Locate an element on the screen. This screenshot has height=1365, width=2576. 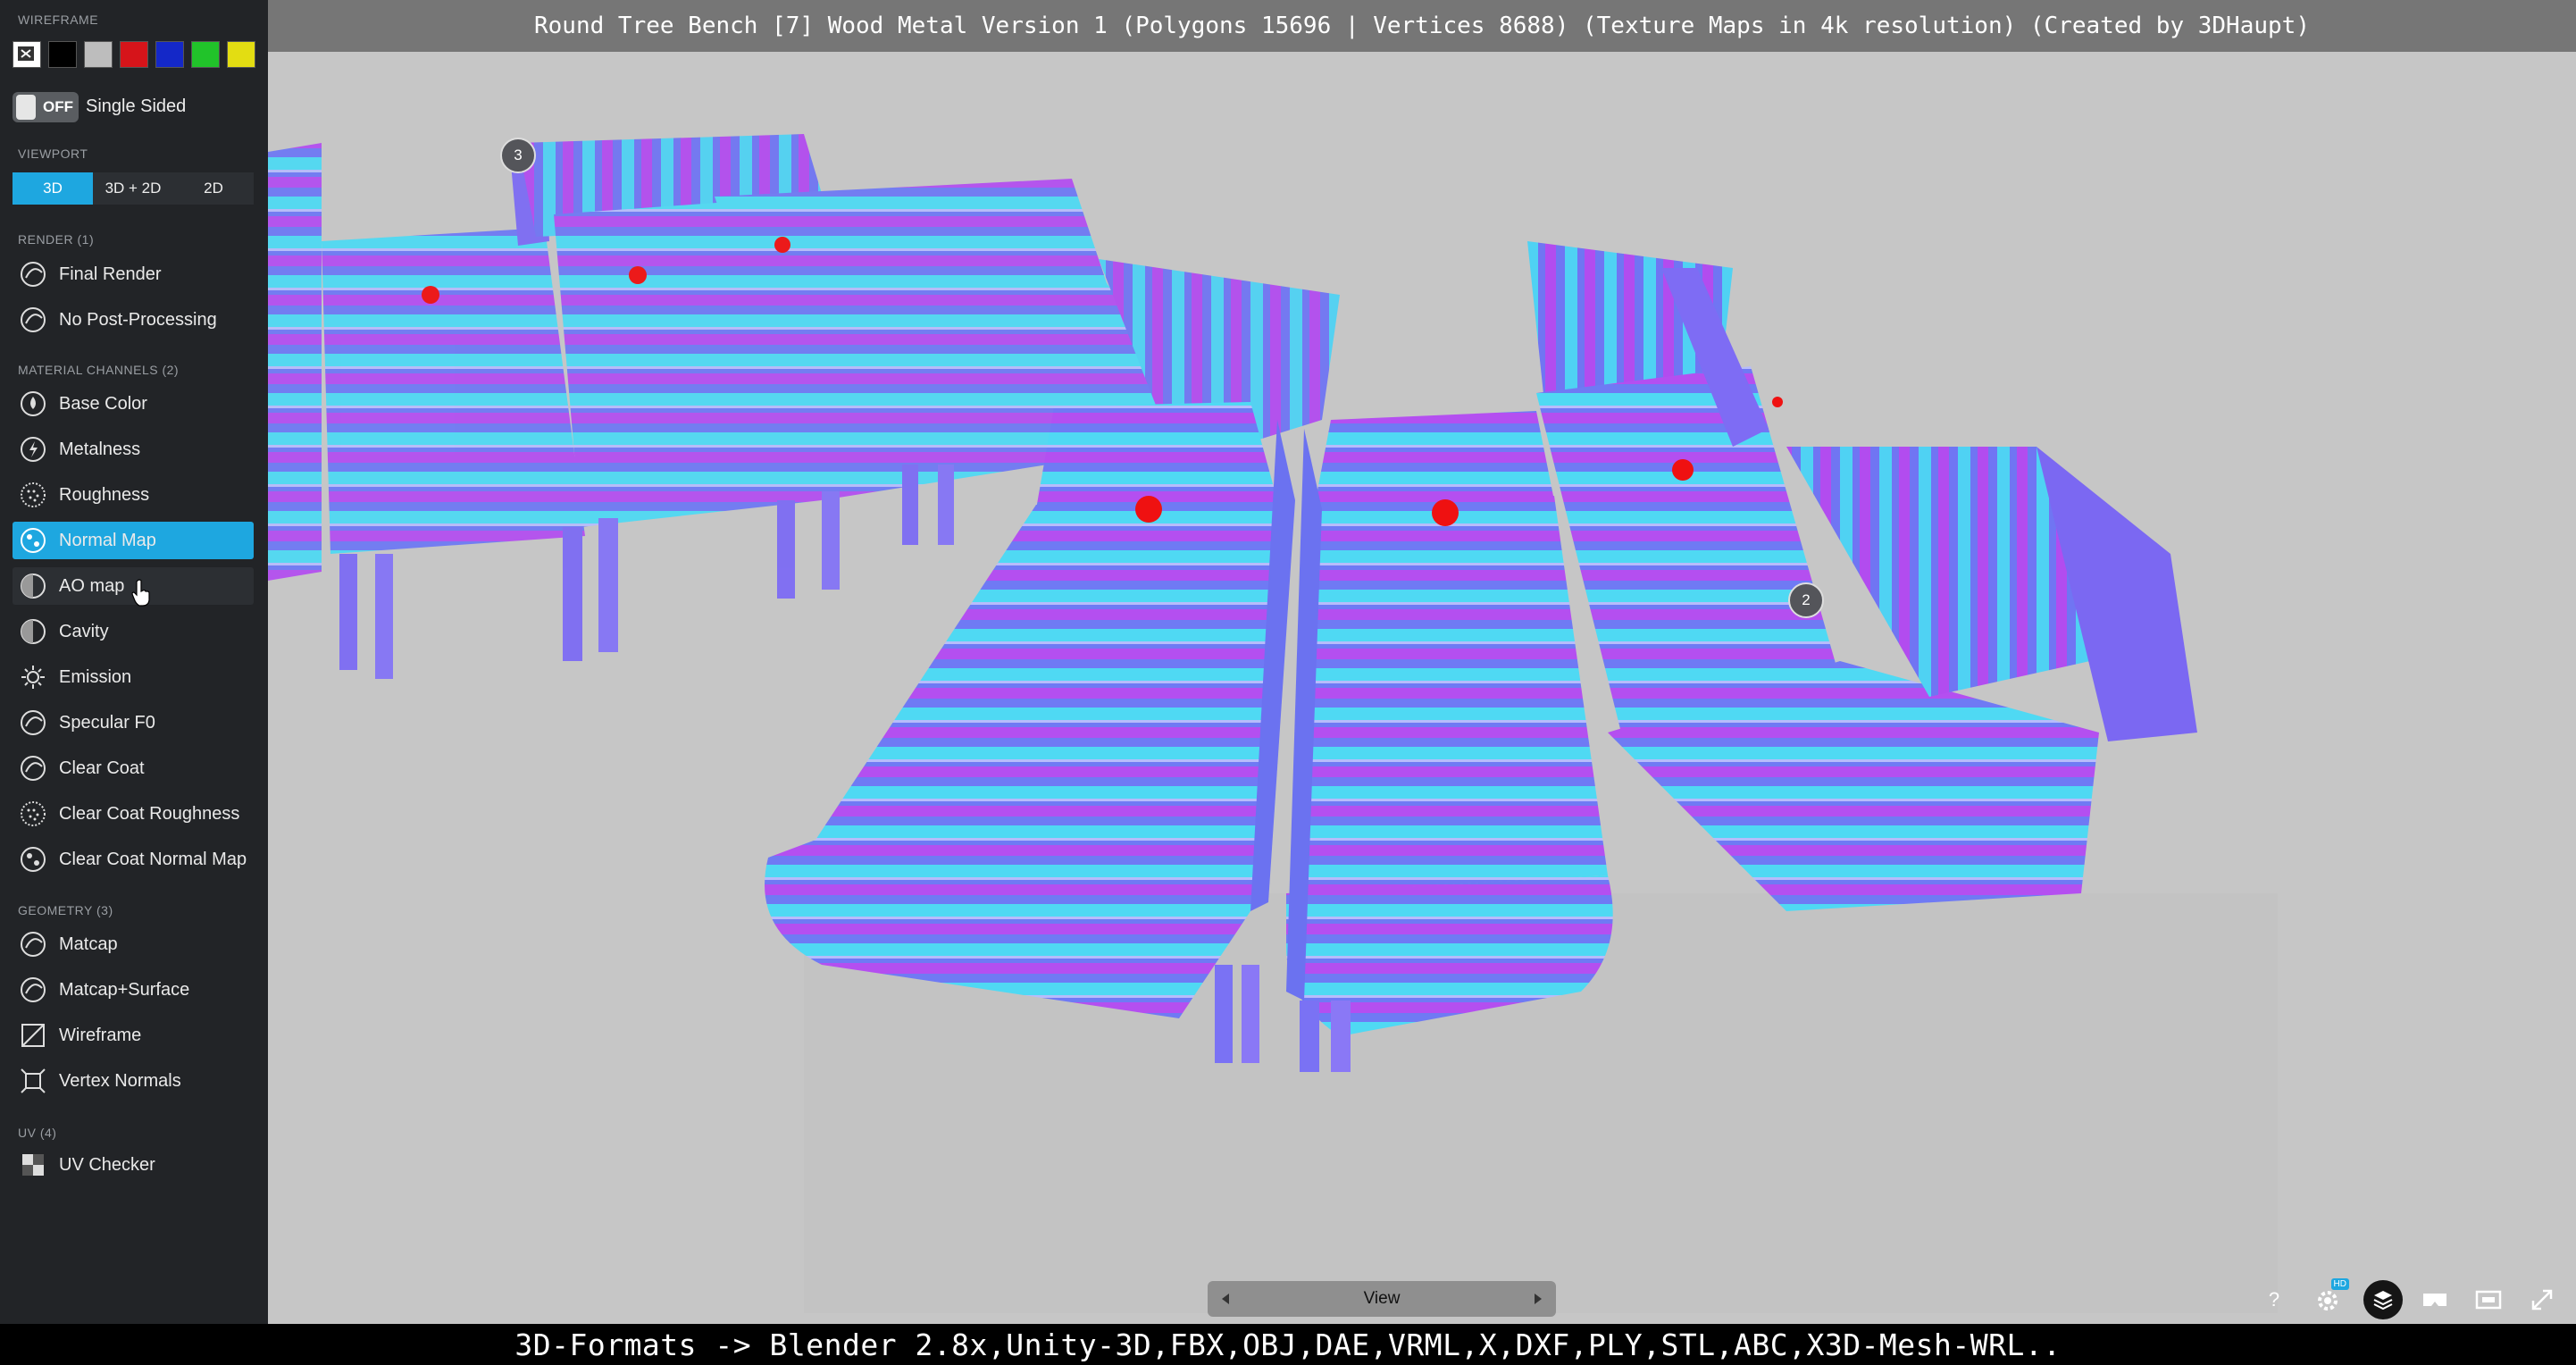
menu-item-clear-coat-normal-map: Clear Coat Normal Map is located at coordinates (134, 860).